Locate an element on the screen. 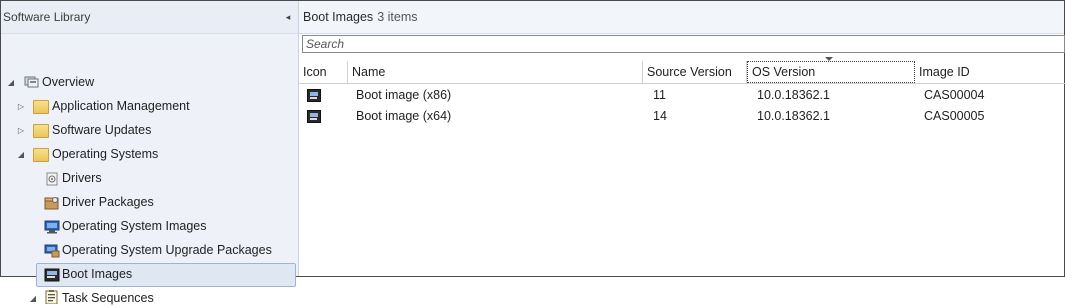  cell-source-version: 11 is located at coordinates (659, 95).